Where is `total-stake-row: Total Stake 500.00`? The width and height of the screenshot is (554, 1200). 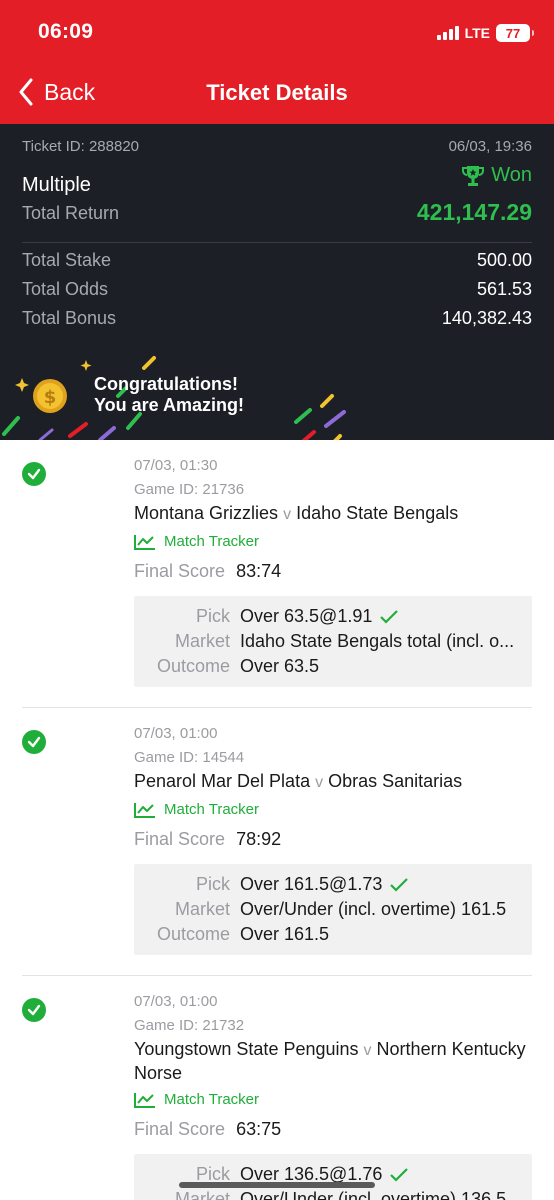 total-stake-row: Total Stake 500.00 is located at coordinates (277, 260).